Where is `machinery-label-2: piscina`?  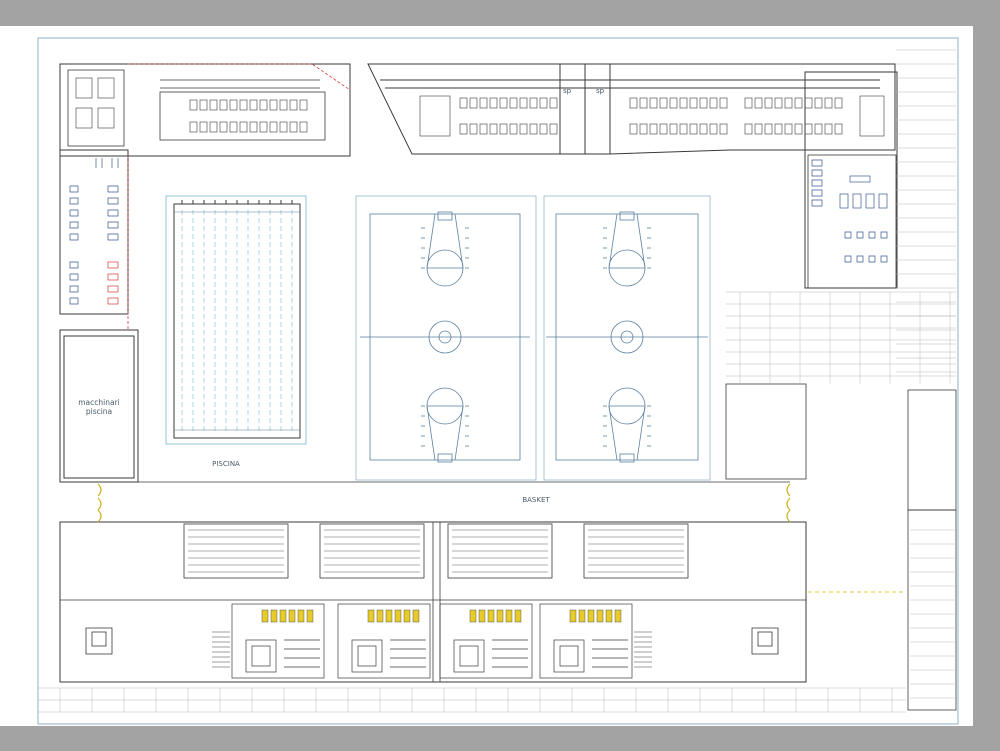
machinery-label-2: piscina is located at coordinates (99, 411).